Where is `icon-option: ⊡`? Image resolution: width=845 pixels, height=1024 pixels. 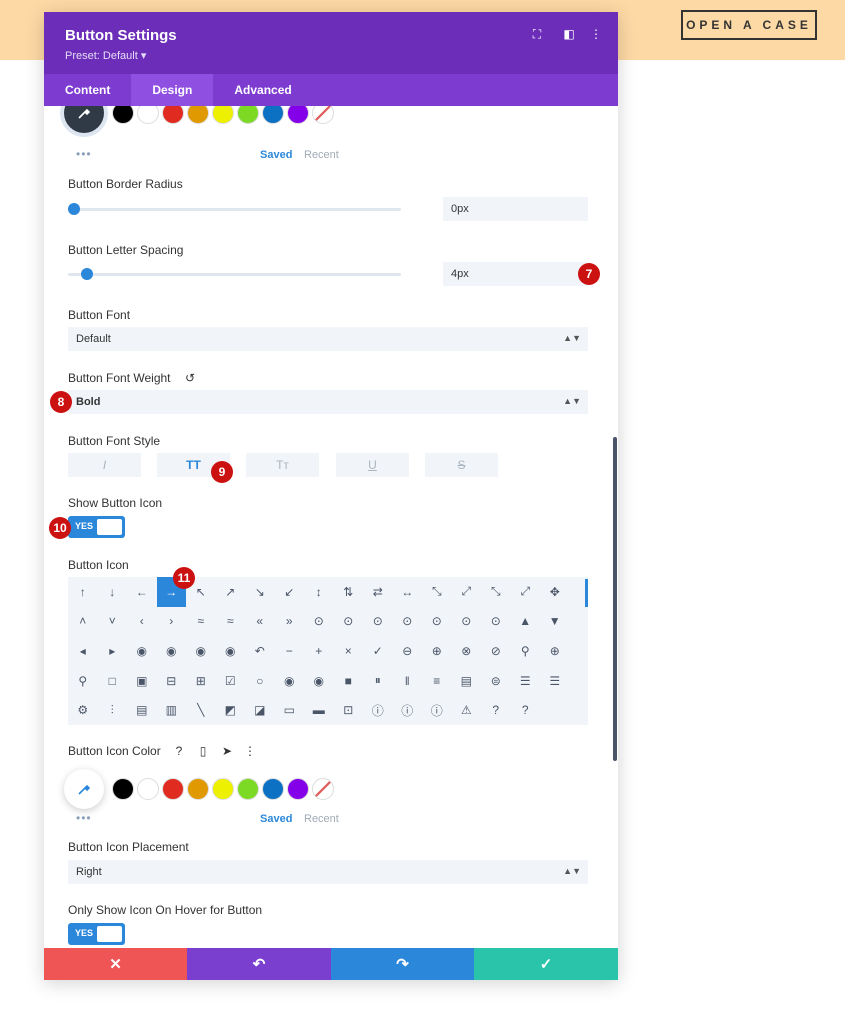 icon-option: ⊡ is located at coordinates (349, 710).